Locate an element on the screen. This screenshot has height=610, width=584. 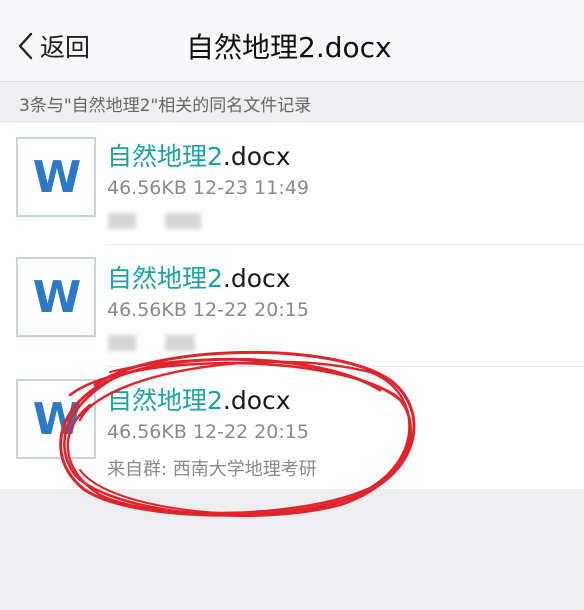
chevron-left-icon is located at coordinates (25, 46).